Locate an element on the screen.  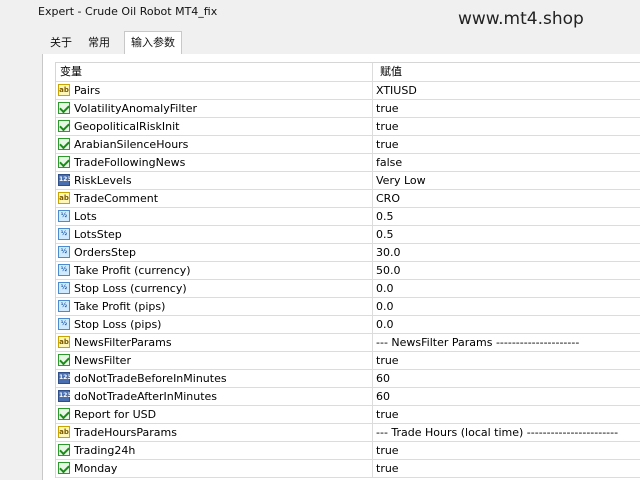
value-cell: 50.0 is located at coordinates (506, 270).